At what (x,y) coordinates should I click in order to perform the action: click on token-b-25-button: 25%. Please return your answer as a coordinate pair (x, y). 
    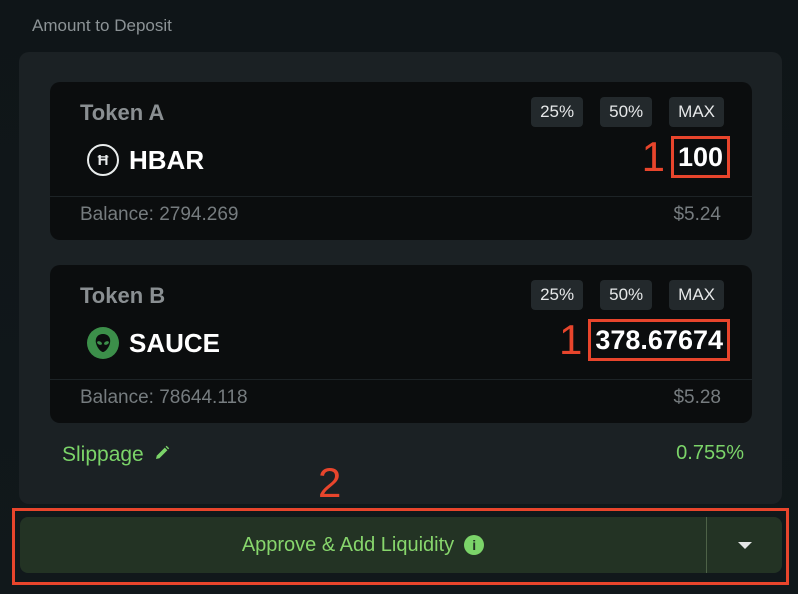
    Looking at the image, I should click on (557, 295).